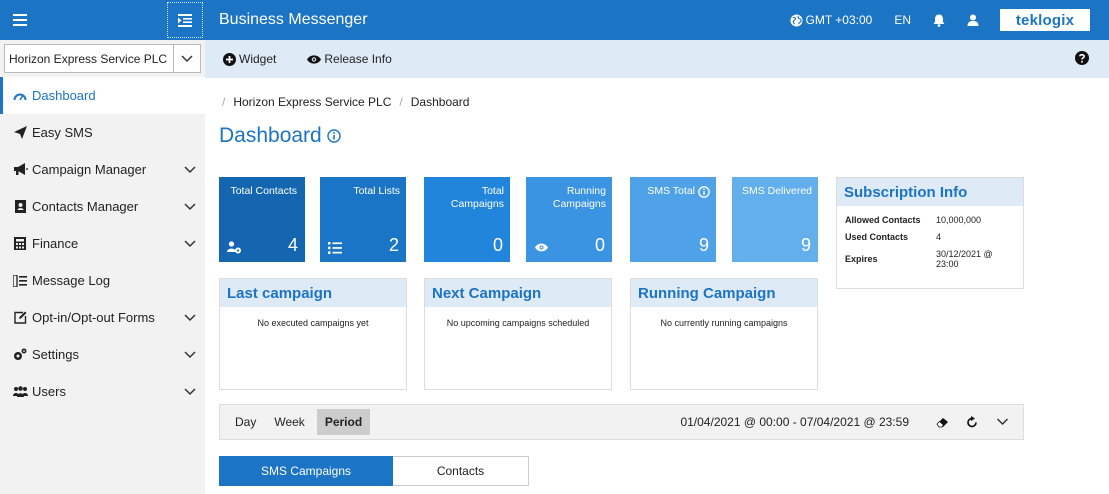  I want to click on page-title: Dashboard, so click(280, 136).